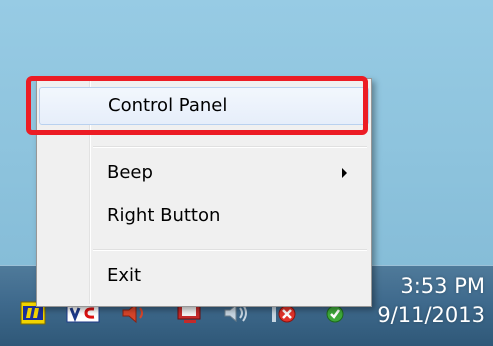  Describe the element at coordinates (344, 173) in the screenshot. I see `submenu-arrow-icon` at that location.